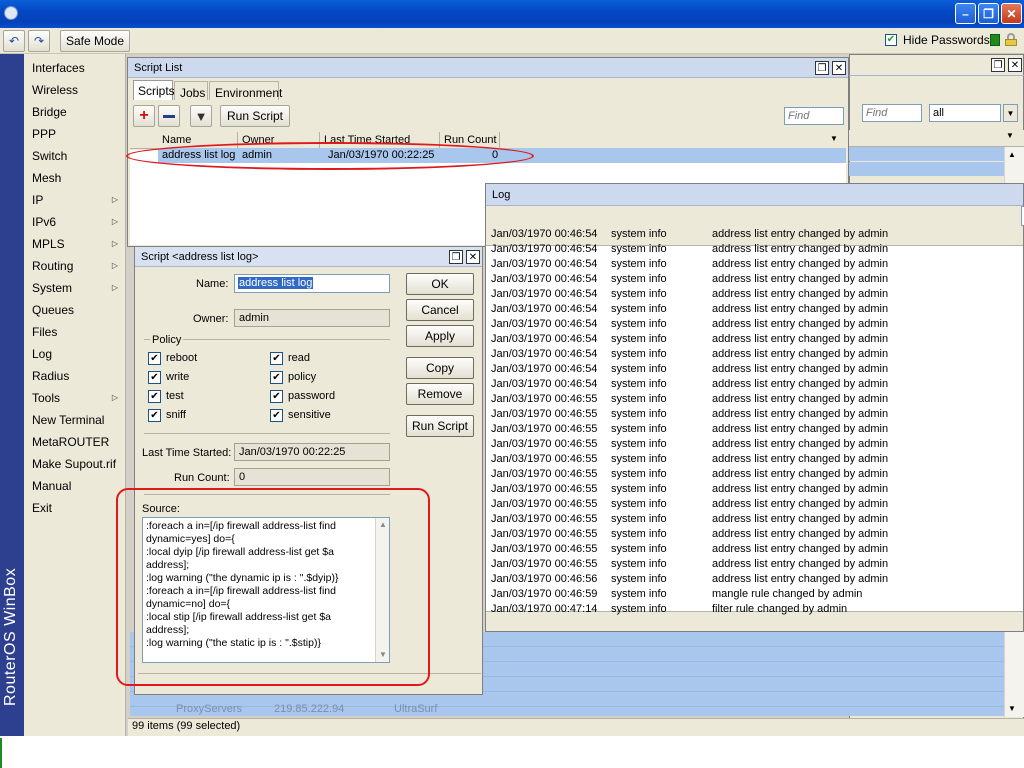 Image resolution: width=1024 pixels, height=768 pixels. What do you see at coordinates (75, 90) in the screenshot?
I see `sidebar-item-wireless: Wireless` at bounding box center [75, 90].